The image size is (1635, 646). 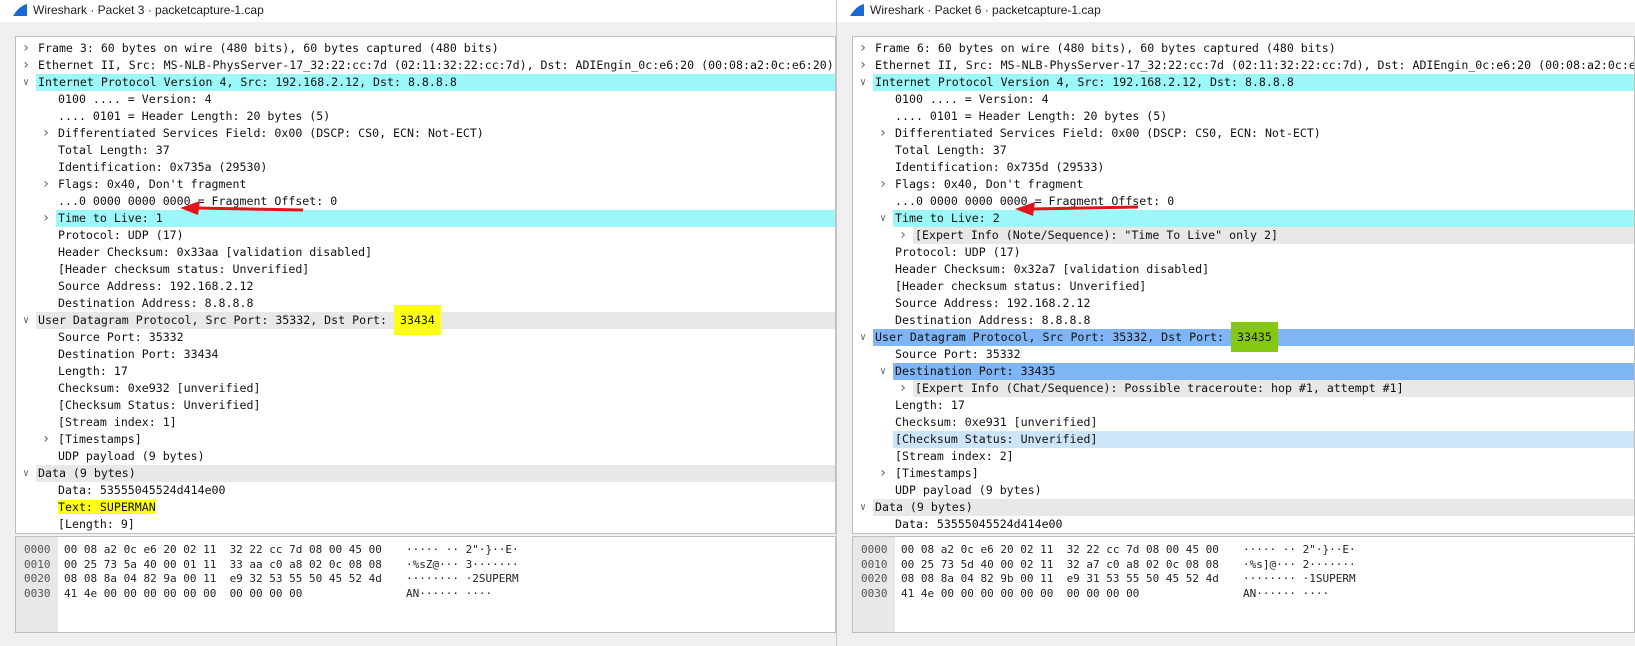 What do you see at coordinates (874, 549) in the screenshot?
I see `hex-offset: 0000` at bounding box center [874, 549].